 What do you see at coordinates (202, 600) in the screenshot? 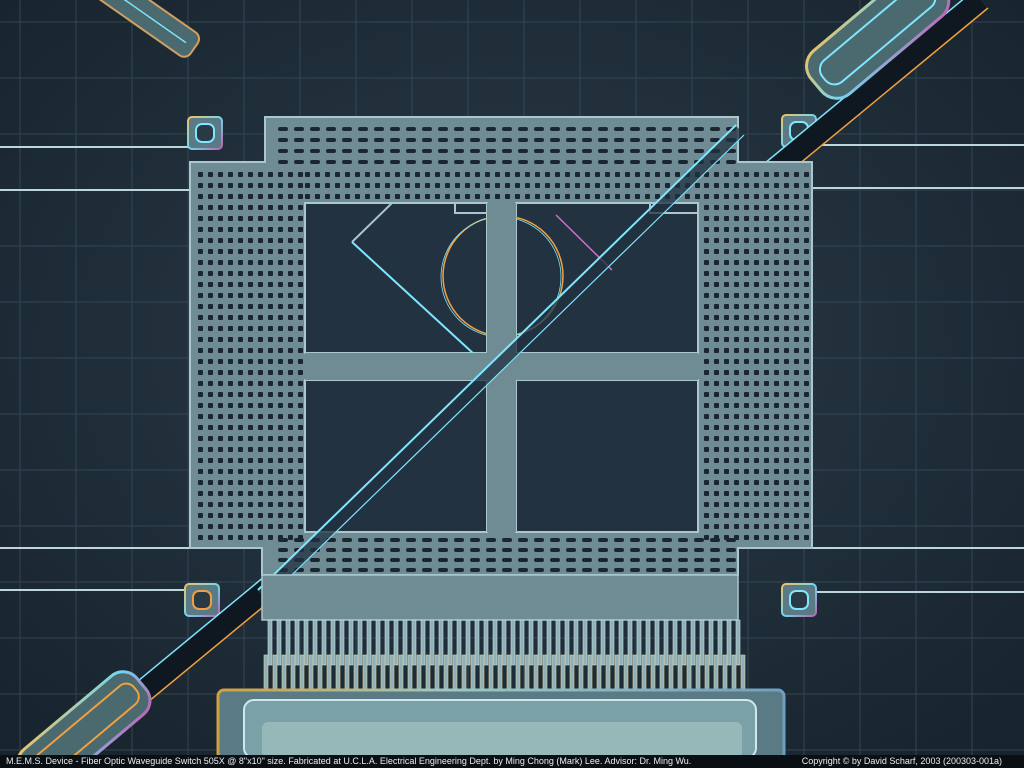
I see `bond-pad-bottom-left` at bounding box center [202, 600].